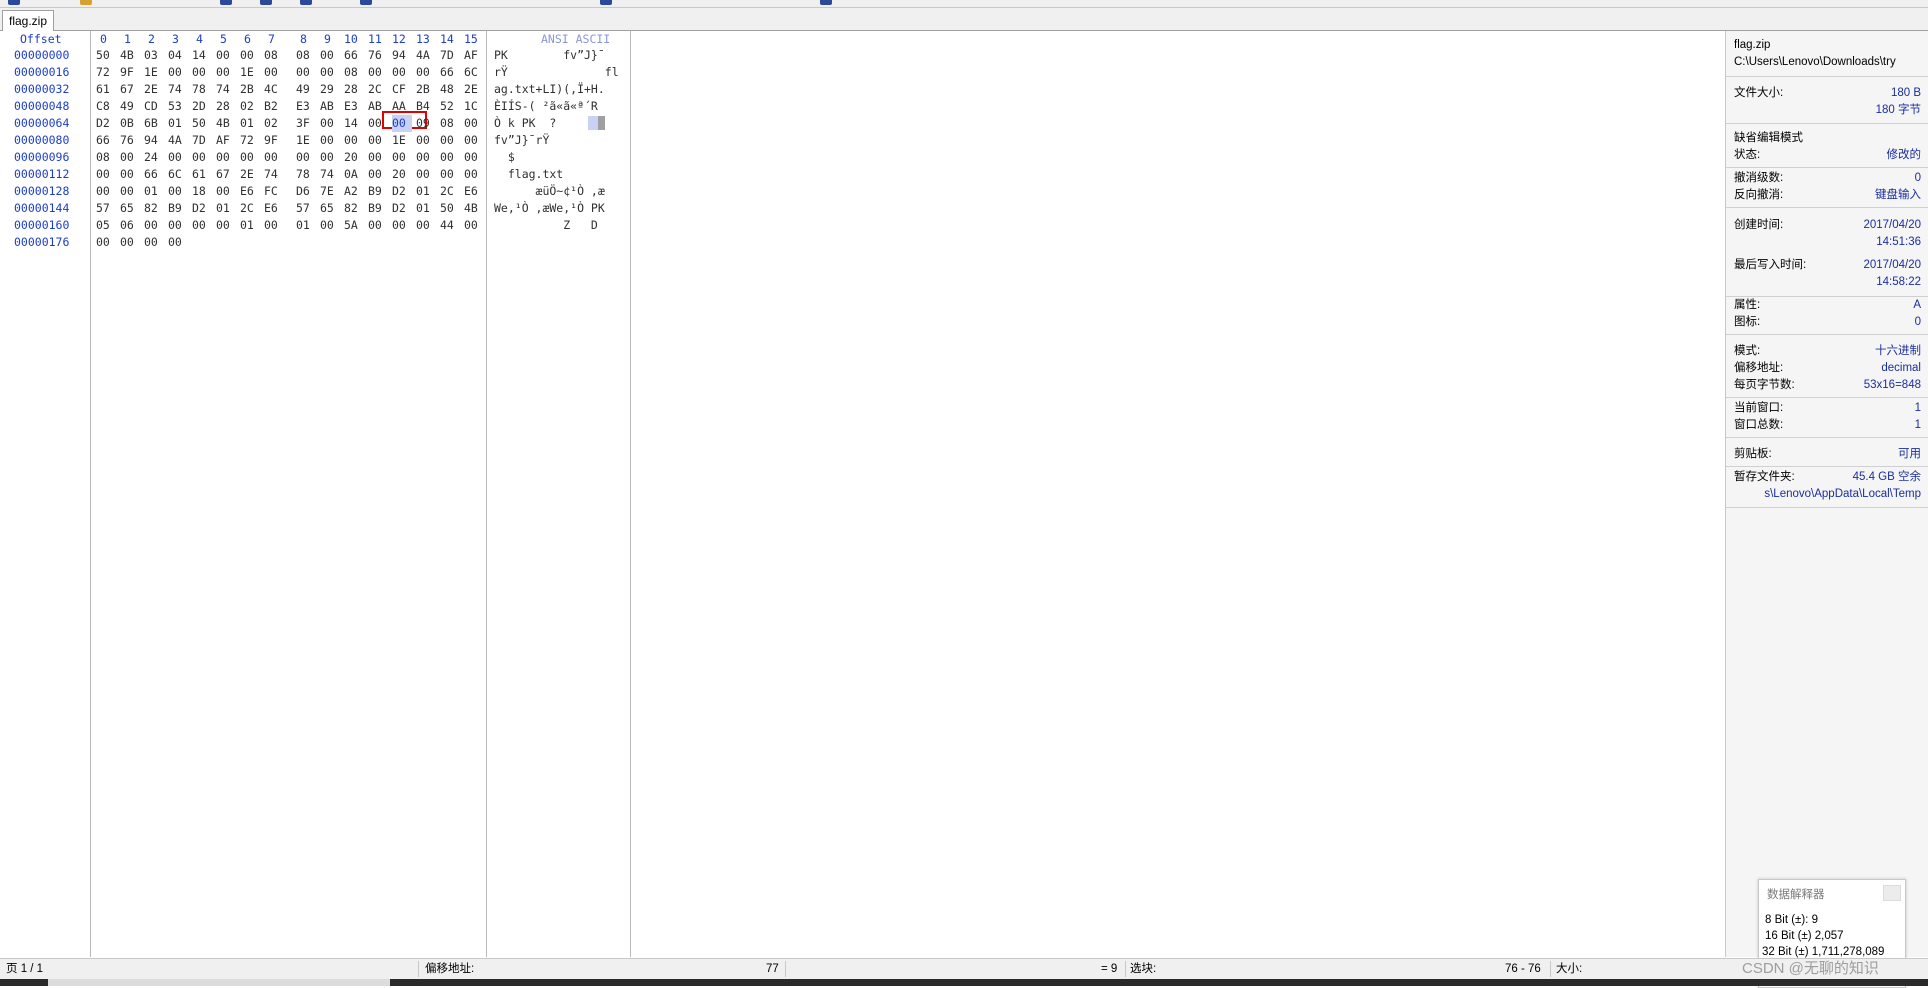 The height and width of the screenshot is (988, 1928). Describe the element at coordinates (474, 106) in the screenshot. I see `hex-byte: 1C` at that location.